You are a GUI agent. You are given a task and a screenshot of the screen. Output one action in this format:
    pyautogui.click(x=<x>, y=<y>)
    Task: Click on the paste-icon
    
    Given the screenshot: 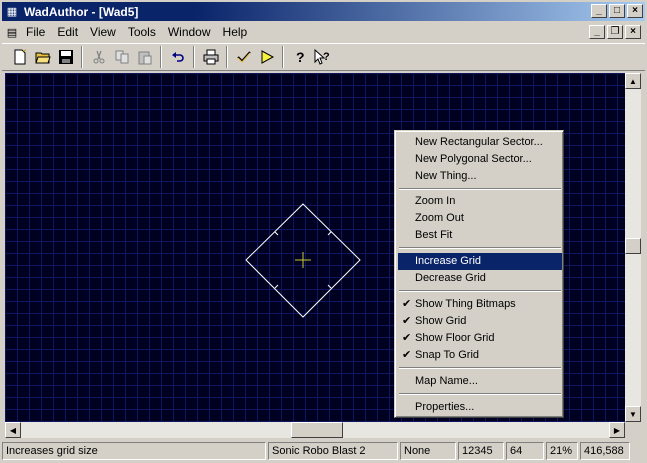 What is the action you would take?
    pyautogui.click(x=144, y=57)
    